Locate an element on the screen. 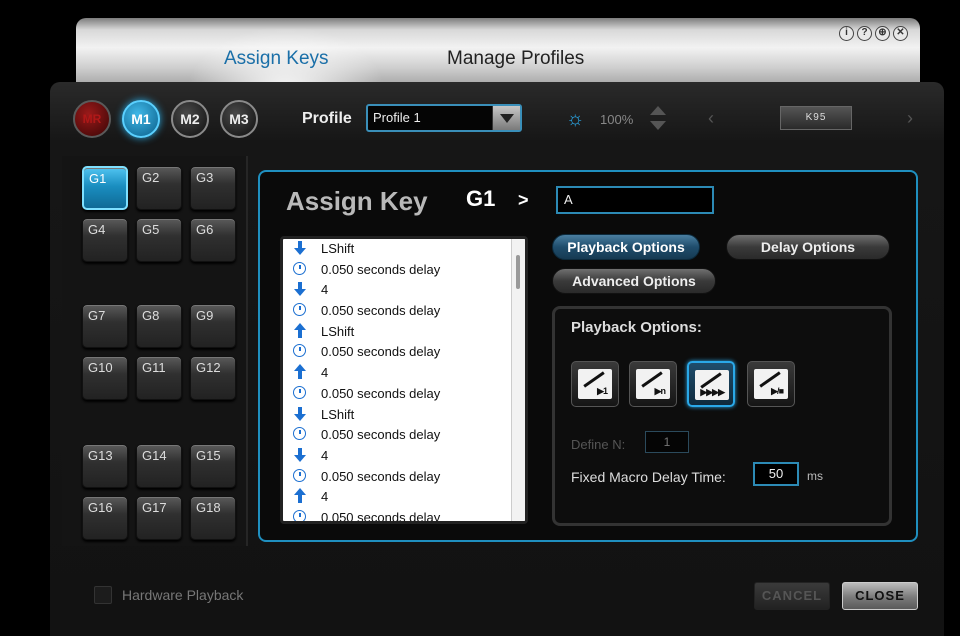 The image size is (960, 636). top-tab-bar: Assign Keys Manage Profiles i ? ⊕ ✕ is located at coordinates (498, 55).